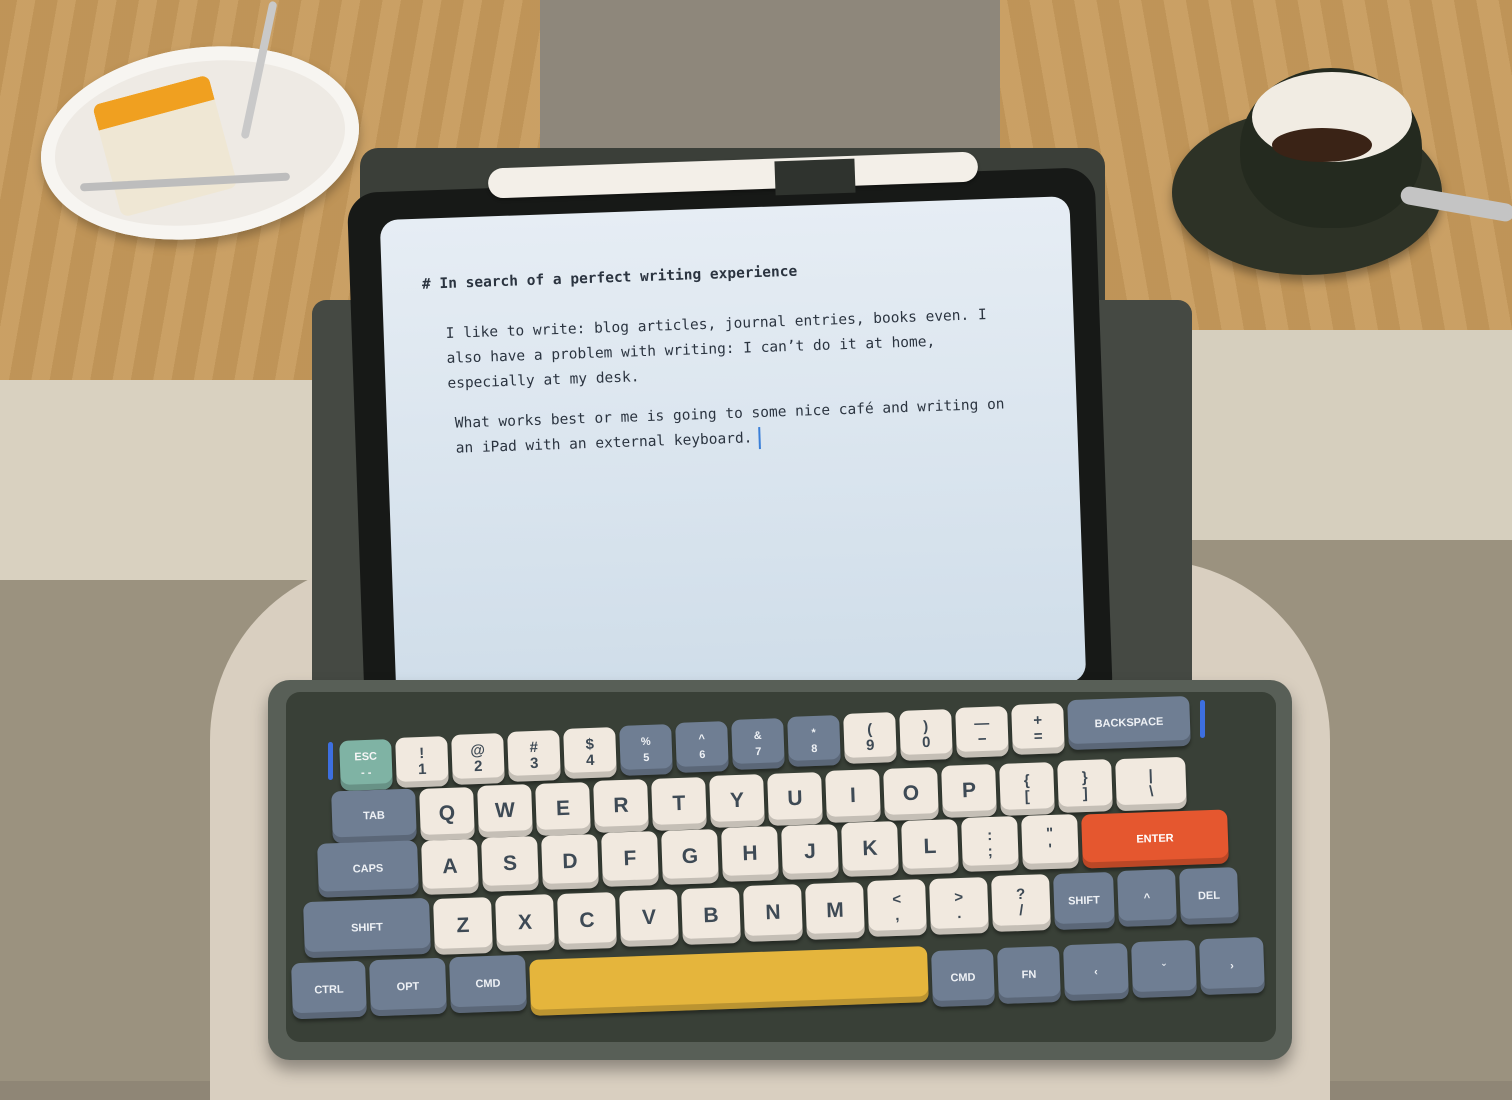  Describe the element at coordinates (737, 801) in the screenshot. I see `key-y: Y` at that location.